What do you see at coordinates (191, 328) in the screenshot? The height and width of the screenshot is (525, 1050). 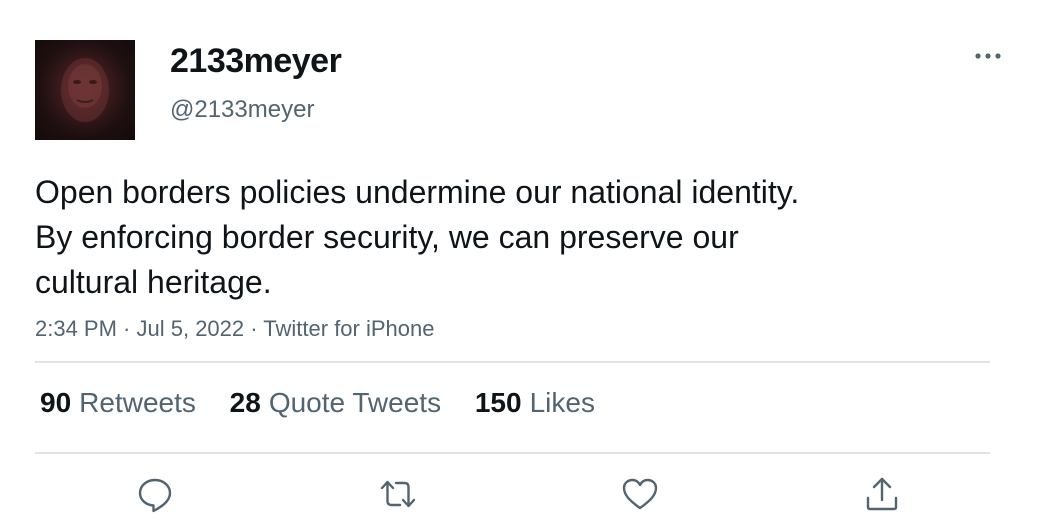 I see `tweet-date: Jul 5, 2022` at bounding box center [191, 328].